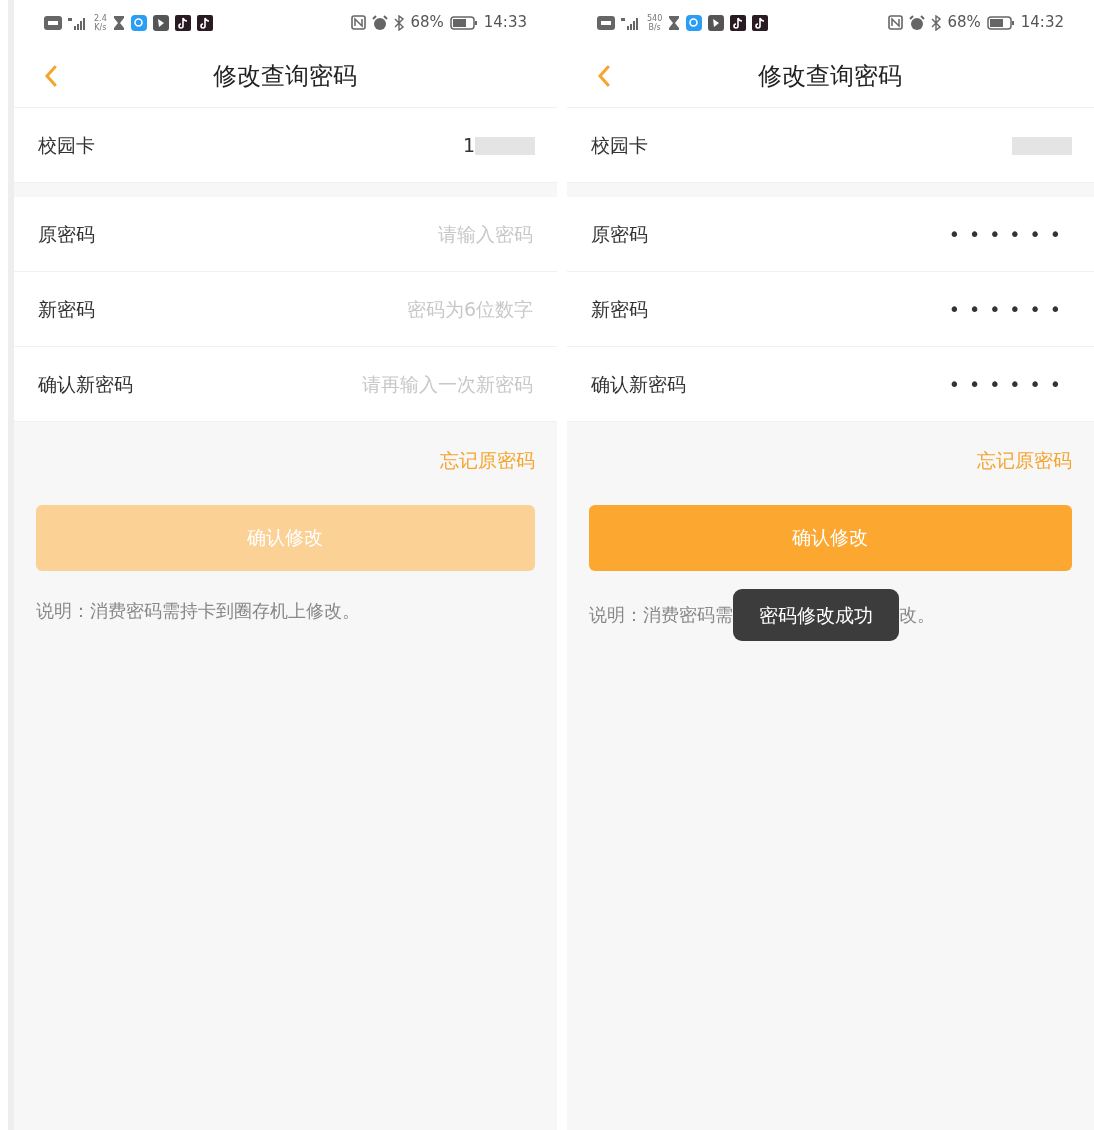 Image resolution: width=1094 pixels, height=1130 pixels. What do you see at coordinates (661, 615) in the screenshot?
I see `note-text: 说明：消费密码需` at bounding box center [661, 615].